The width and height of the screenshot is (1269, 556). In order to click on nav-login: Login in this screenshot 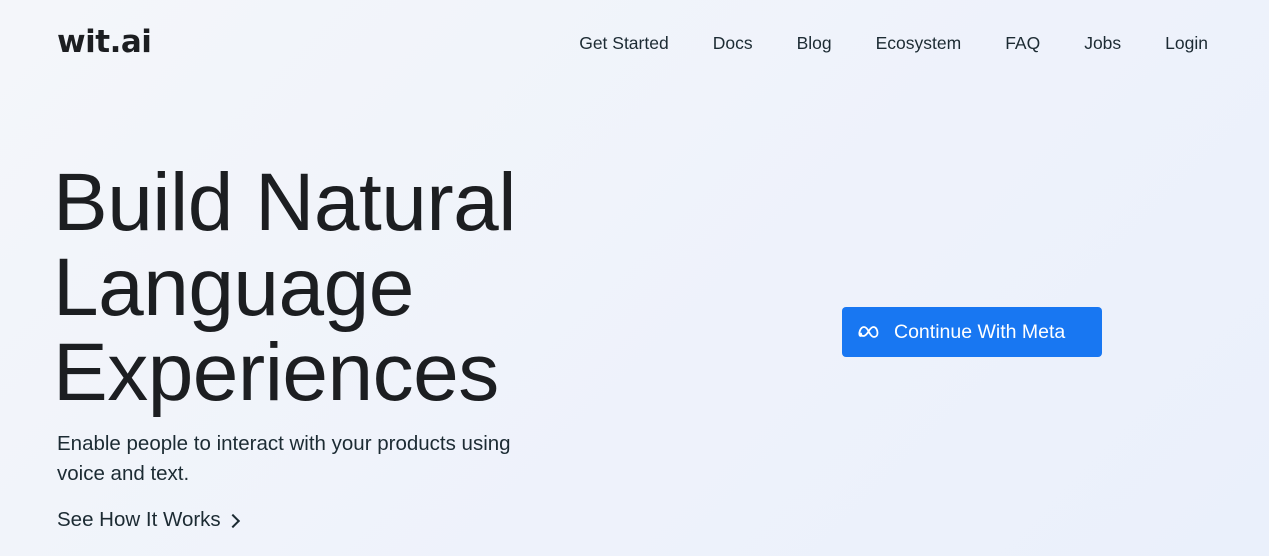, I will do `click(1186, 43)`.